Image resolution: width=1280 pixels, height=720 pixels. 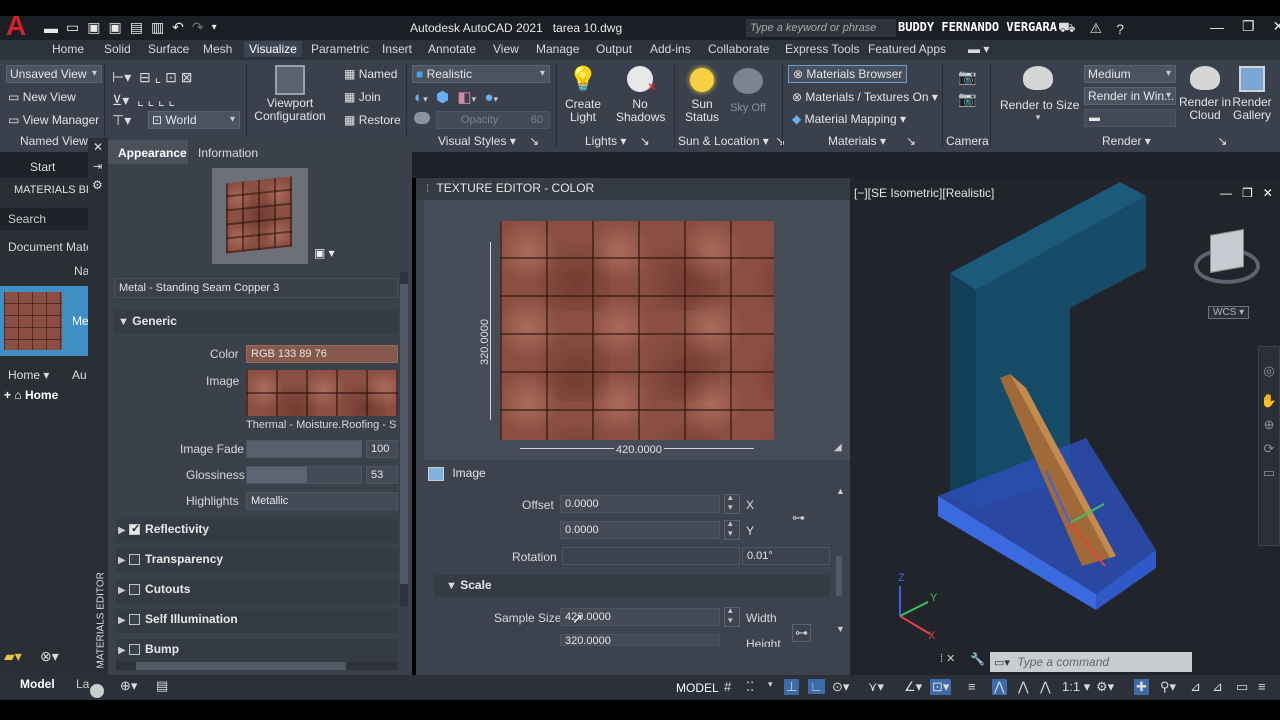 What do you see at coordinates (135, 620) in the screenshot?
I see `self-illumination-checkbox` at bounding box center [135, 620].